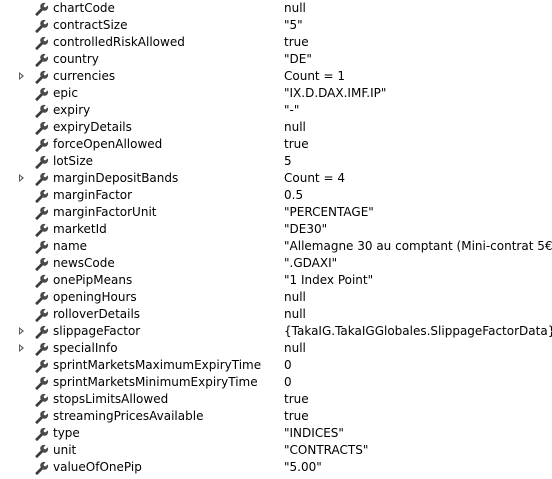 Image resolution: width=552 pixels, height=479 pixels. What do you see at coordinates (276, 76) in the screenshot?
I see `property-row: currencies Count = 1` at bounding box center [276, 76].